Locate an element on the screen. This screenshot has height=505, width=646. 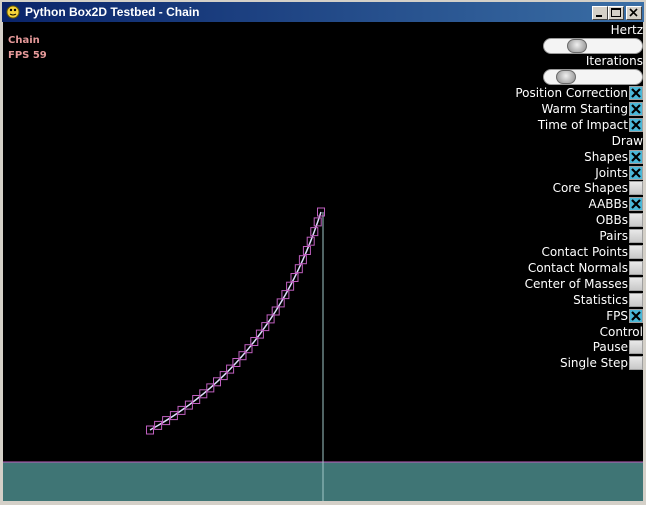
section-label-draw: Draw is located at coordinates (627, 141).